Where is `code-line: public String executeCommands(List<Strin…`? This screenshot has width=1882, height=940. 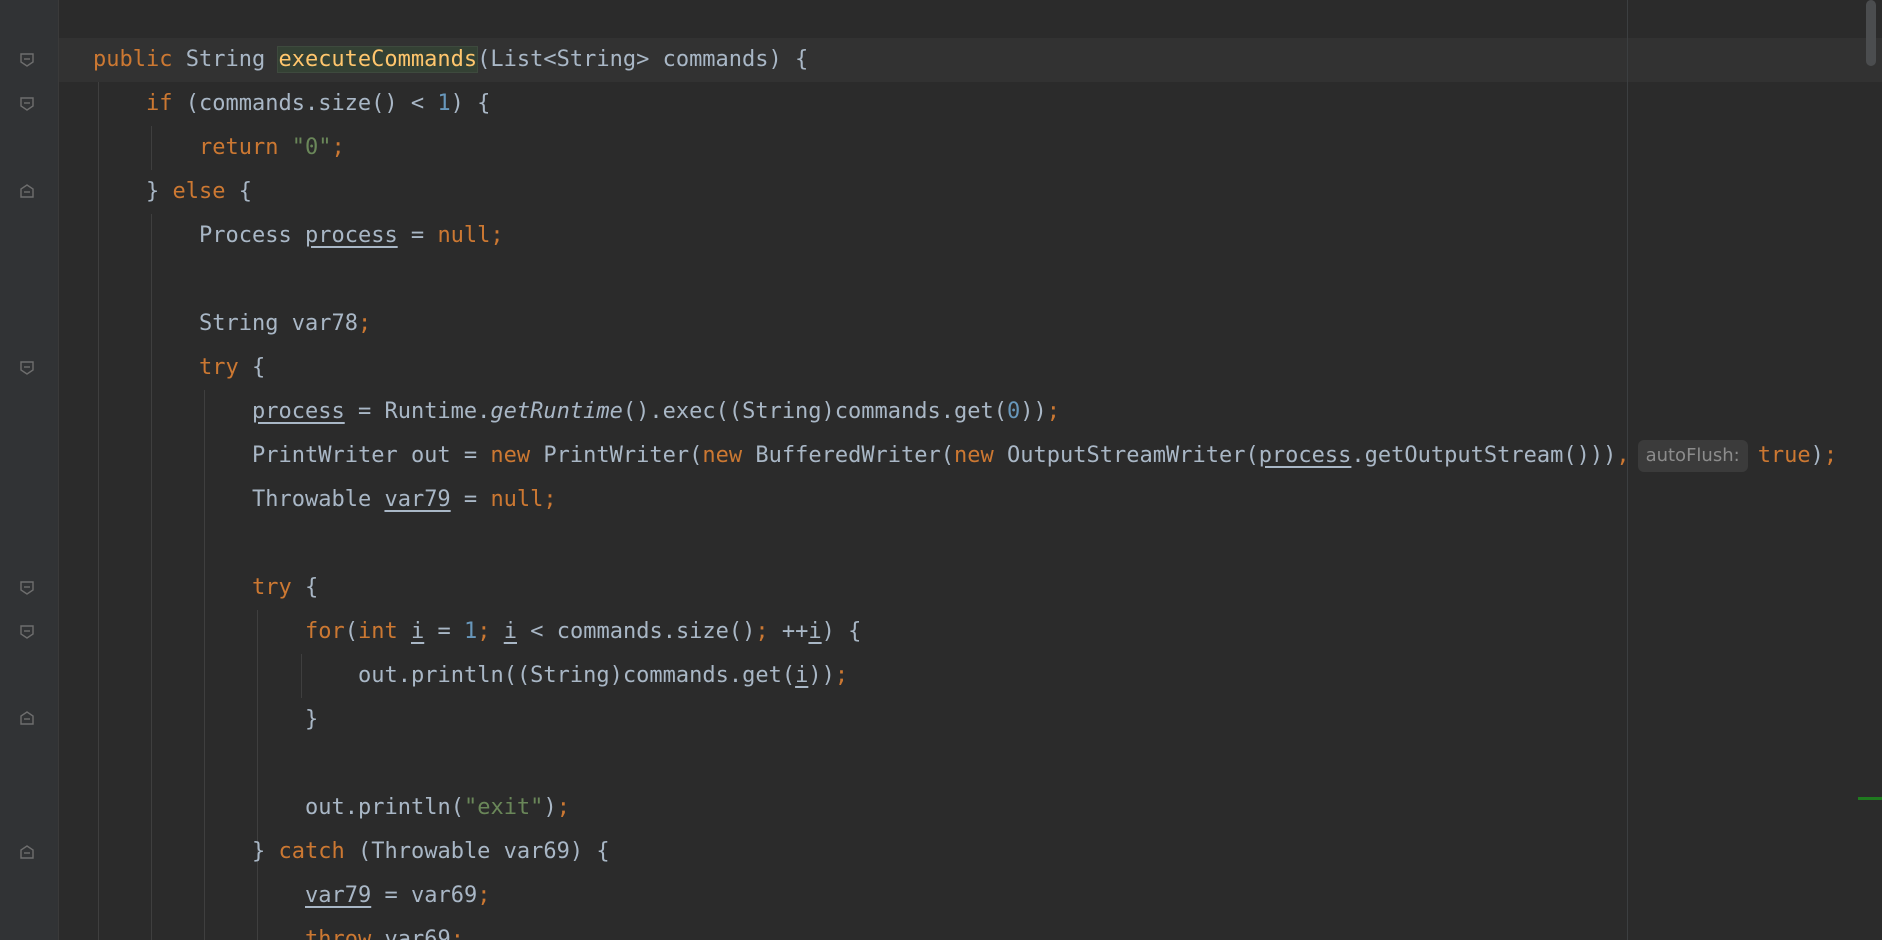 code-line: public String executeCommands(List<Strin… is located at coordinates (450, 60).